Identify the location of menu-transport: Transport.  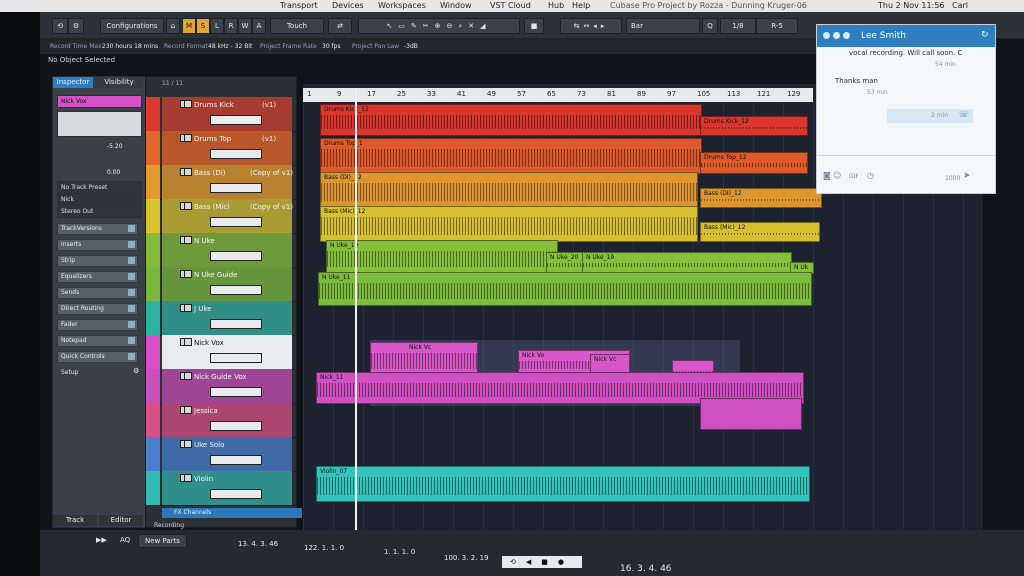
(299, 5).